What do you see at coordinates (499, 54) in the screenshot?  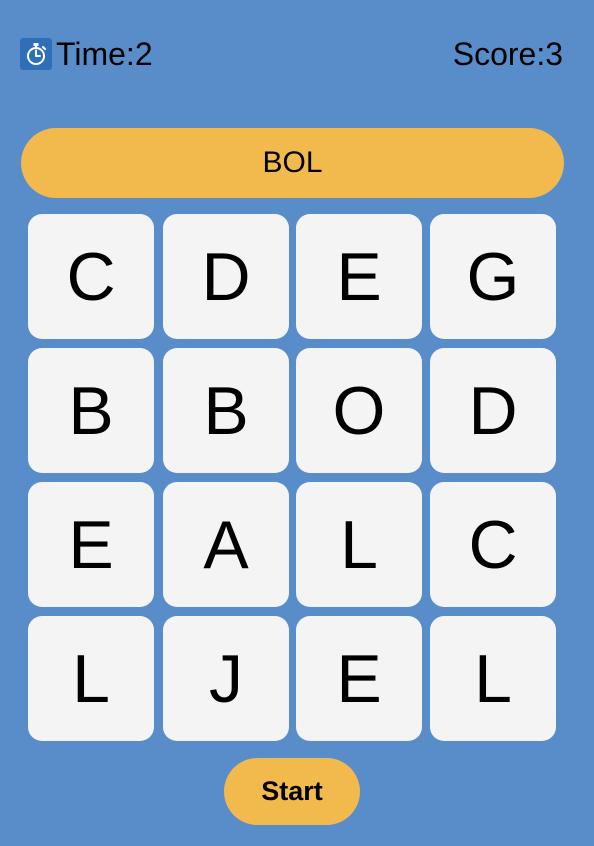 I see `score-label: Score:` at bounding box center [499, 54].